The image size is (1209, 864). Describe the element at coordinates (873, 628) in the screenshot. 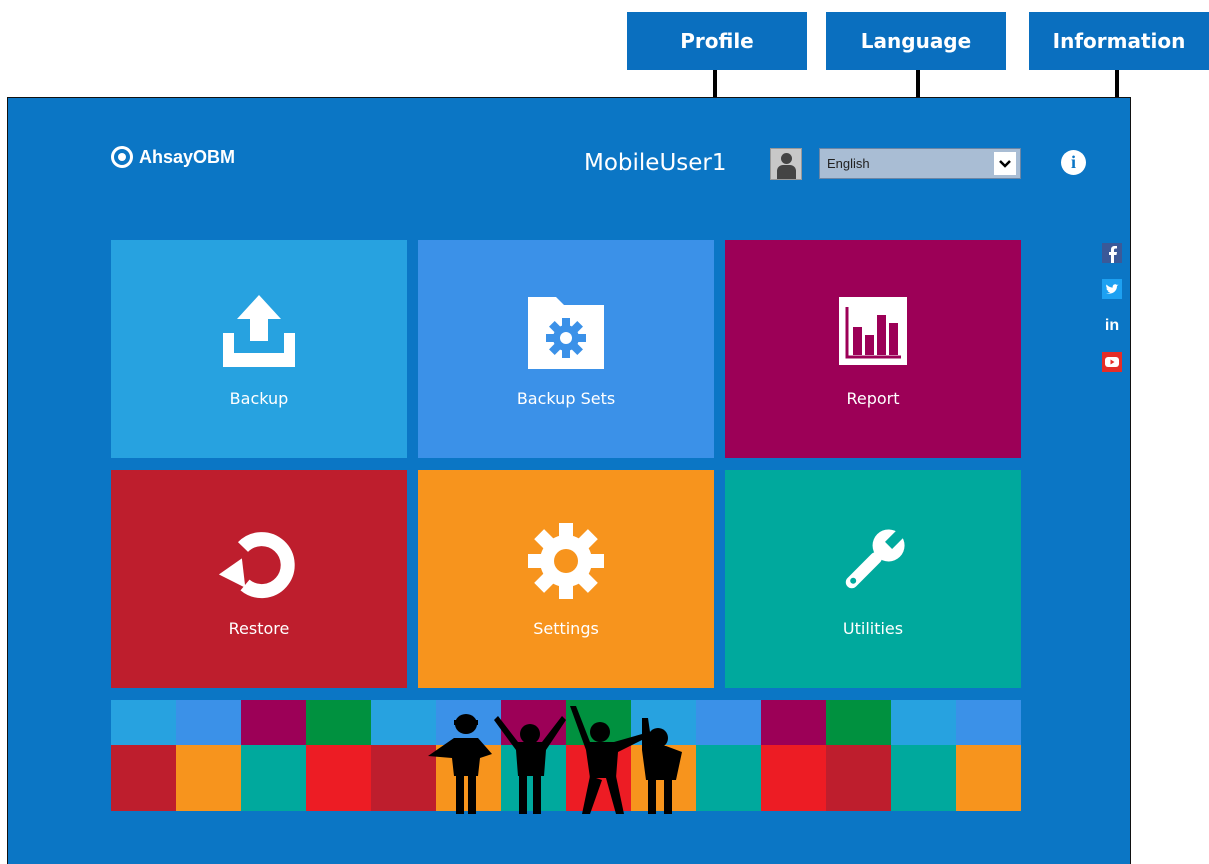

I see `utilities-tile-label: Utilities` at that location.